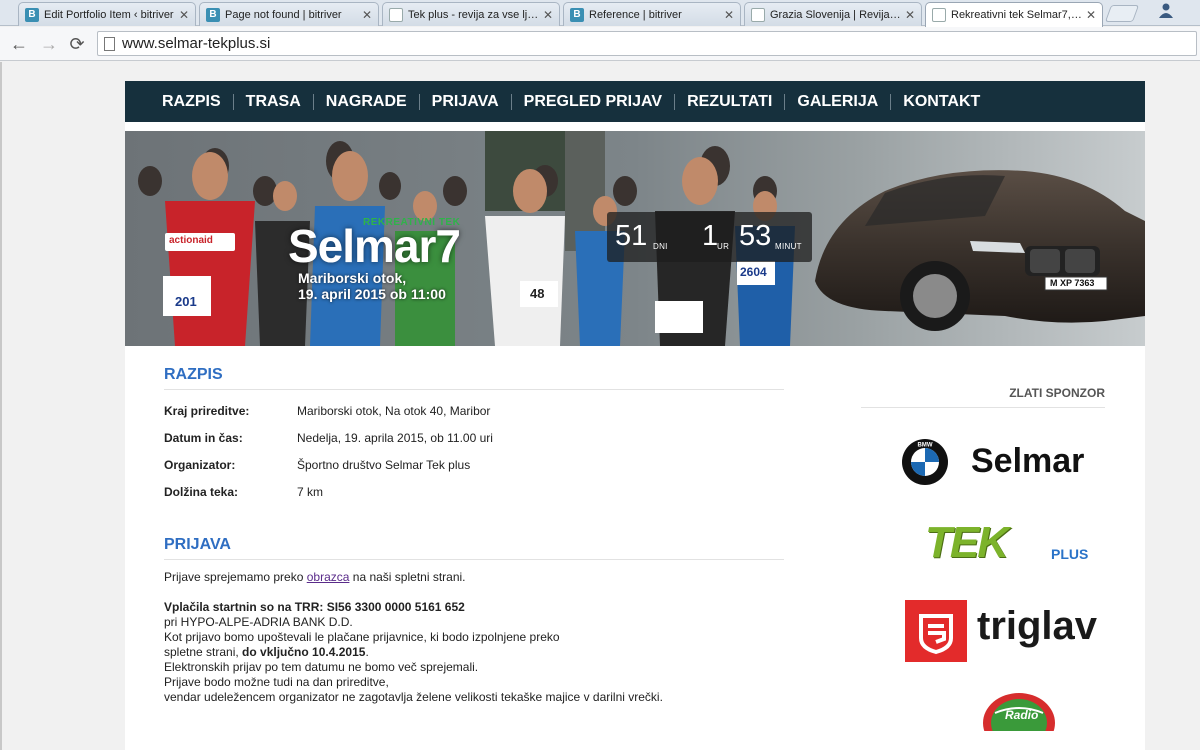  What do you see at coordinates (631, 236) in the screenshot?
I see `countdown-days: 51` at bounding box center [631, 236].